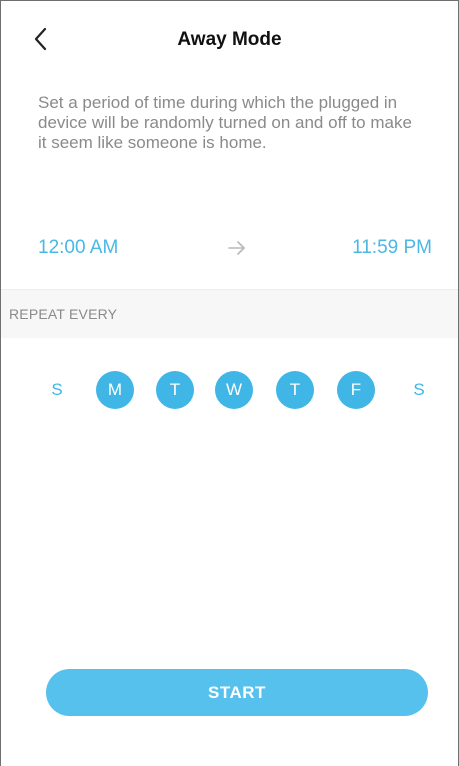  I want to click on weekday-selector: S M T W T F S, so click(229, 391).